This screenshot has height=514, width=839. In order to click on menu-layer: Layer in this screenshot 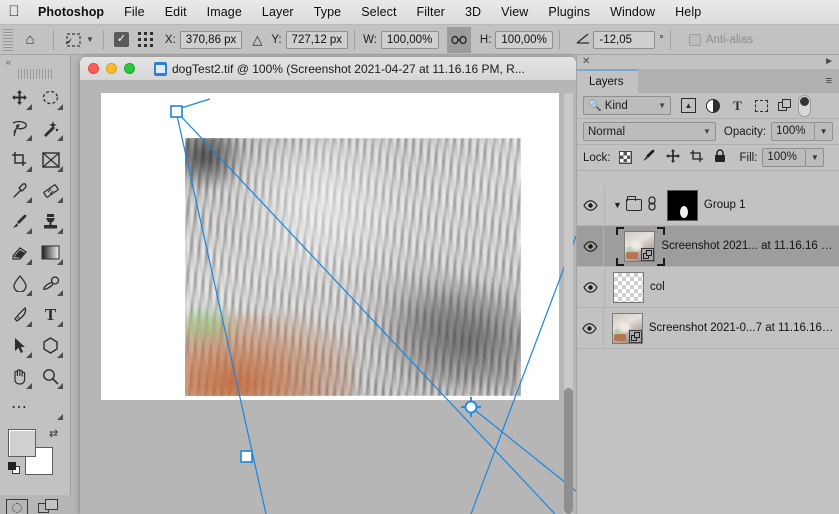, I will do `click(278, 12)`.